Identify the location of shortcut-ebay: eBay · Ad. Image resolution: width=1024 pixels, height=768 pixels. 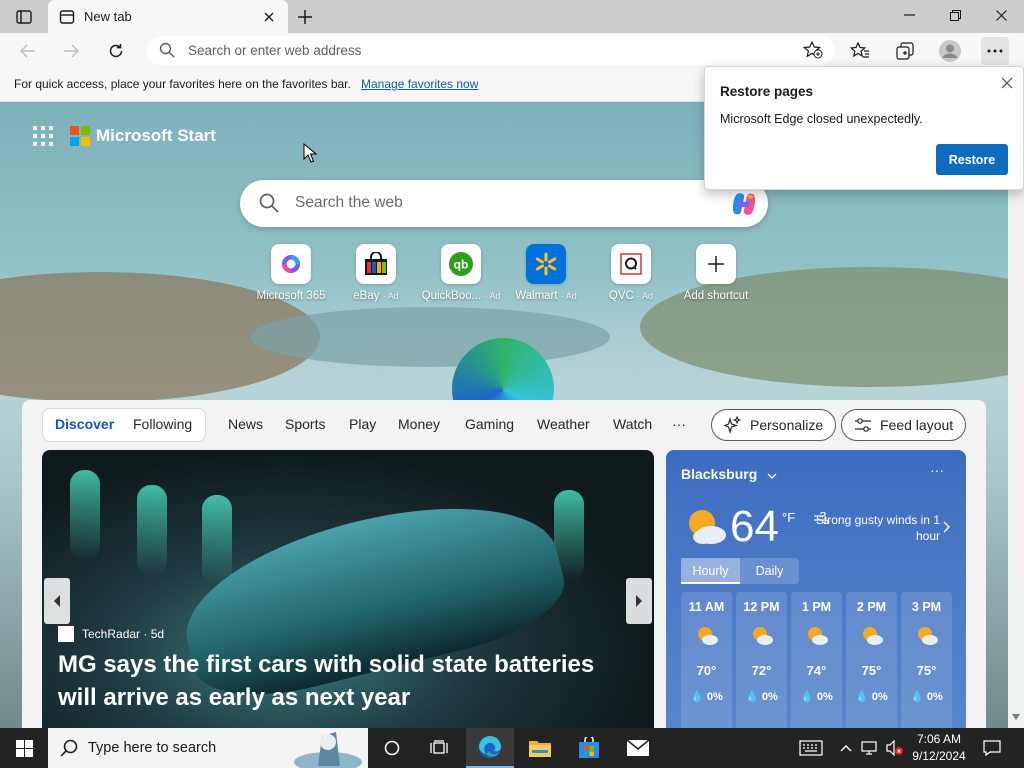
(376, 273).